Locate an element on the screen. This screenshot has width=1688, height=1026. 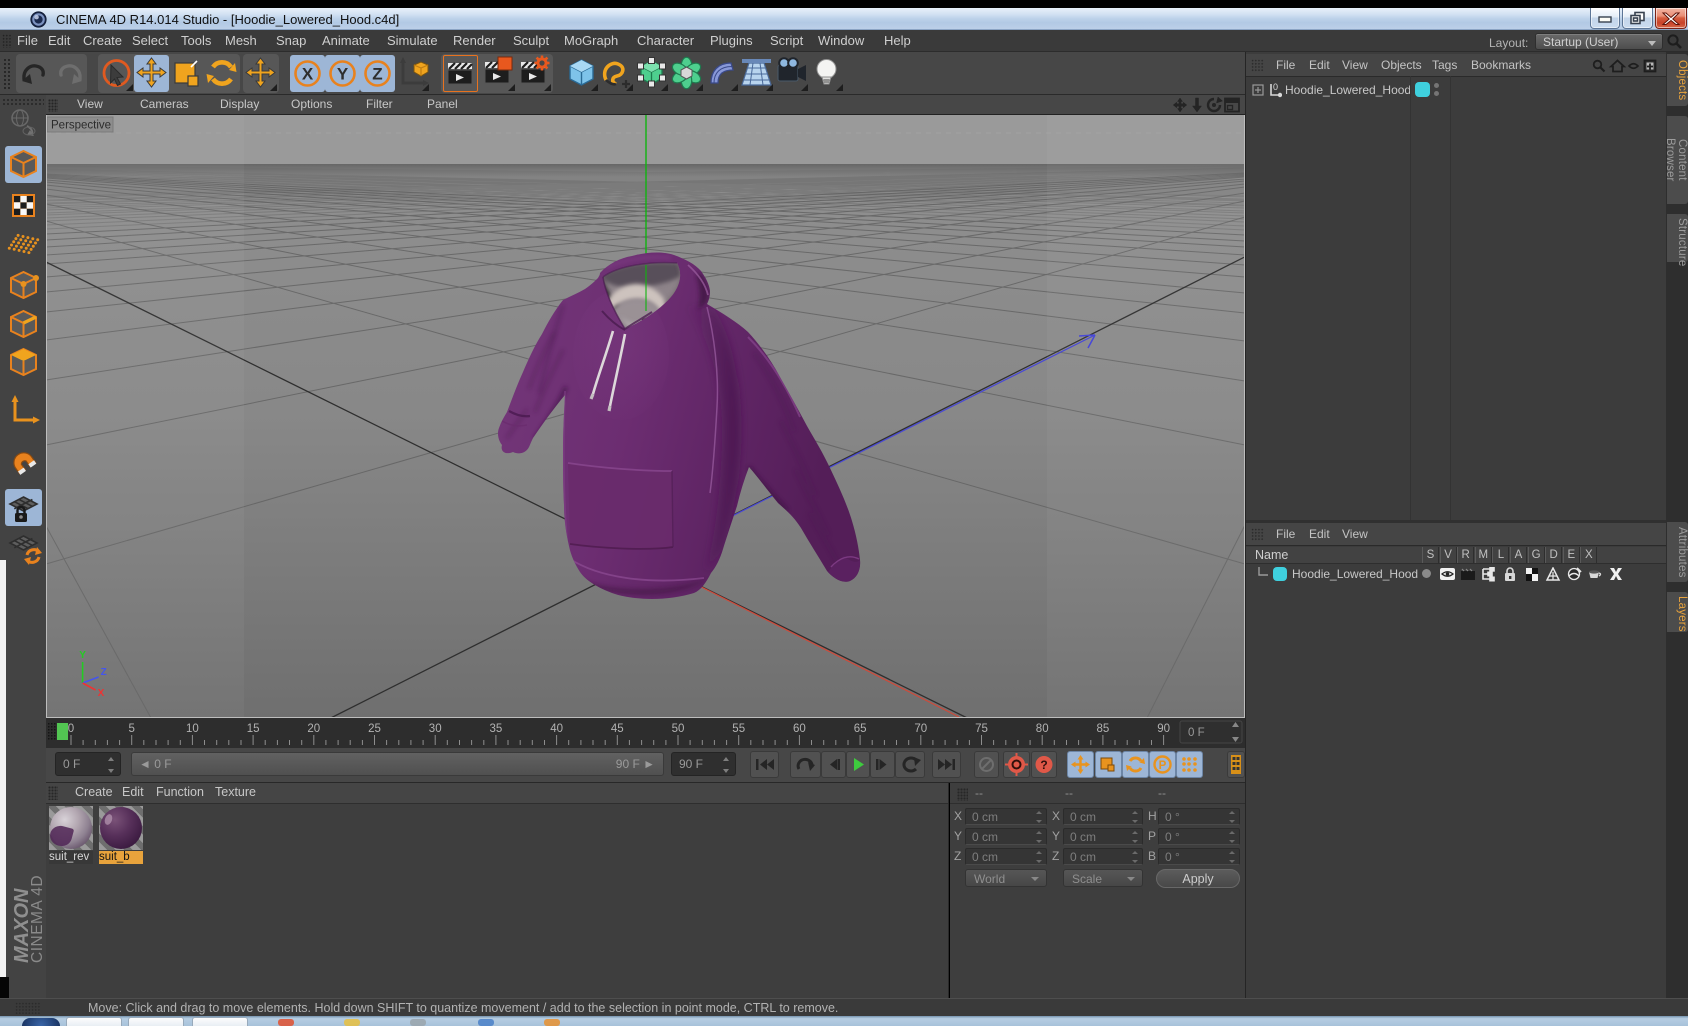
svg-text: 45 is located at coordinates (617, 729).